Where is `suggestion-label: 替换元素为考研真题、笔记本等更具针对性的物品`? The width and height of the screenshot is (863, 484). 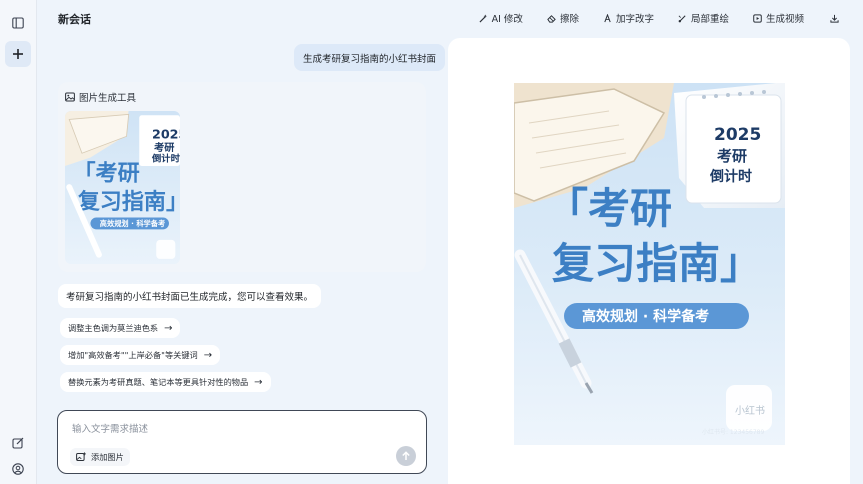 suggestion-label: 替换元素为考研真题、笔记本等更具针对性的物品 is located at coordinates (158, 382).